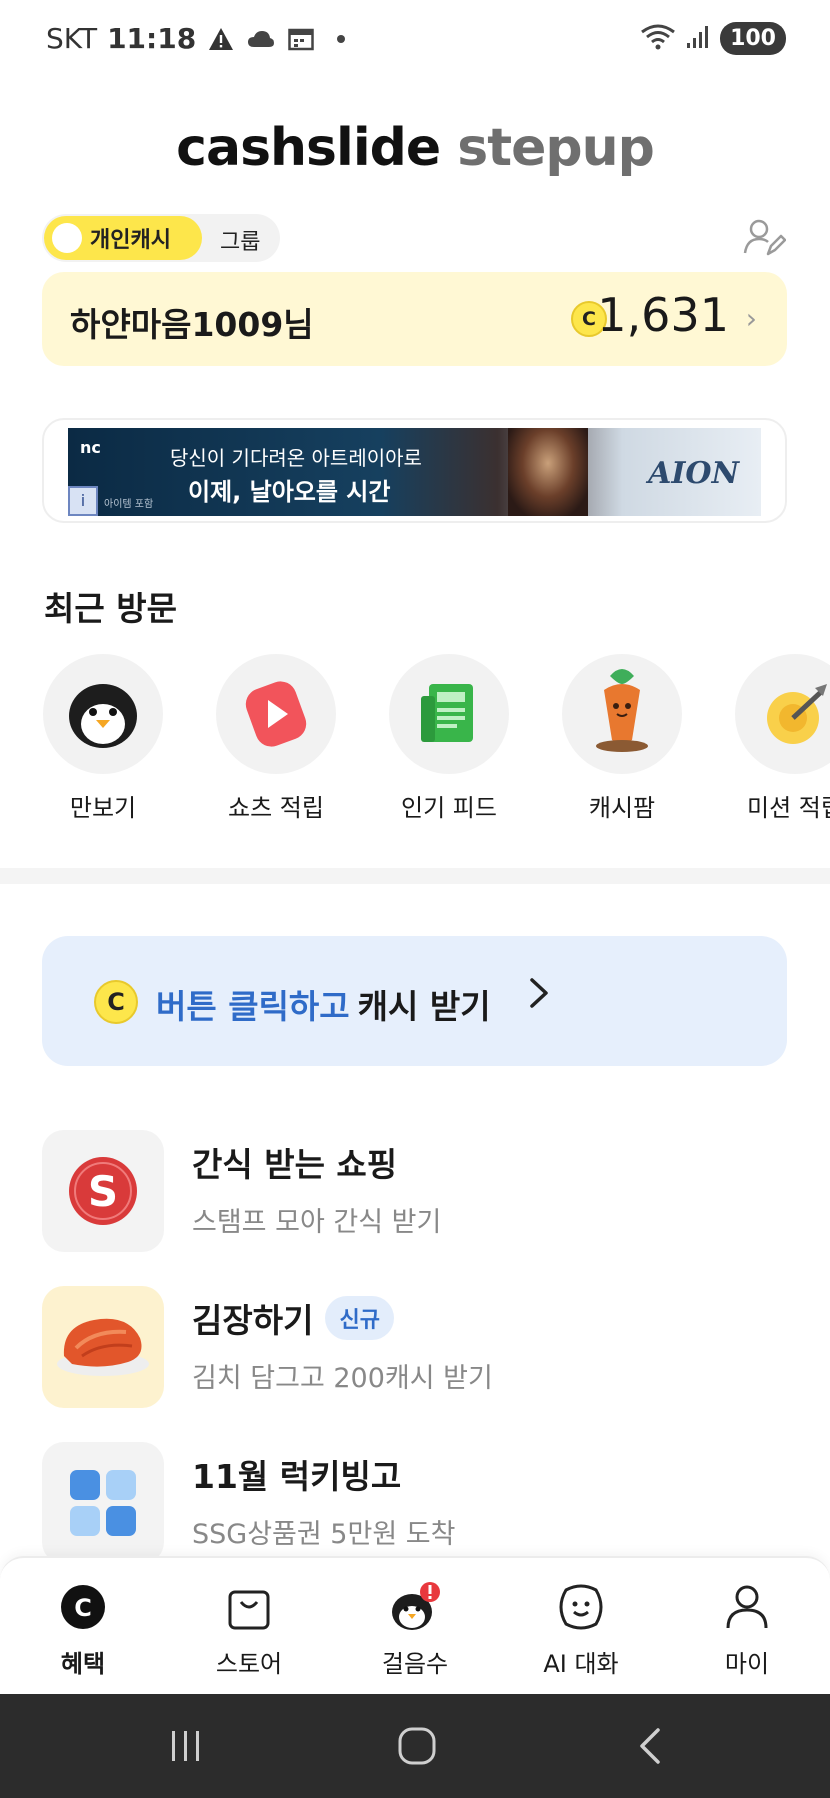  I want to click on bottom-navigation: C 혜택 스토어 걸음수 AI 대화 마이, so click(415, 1625).